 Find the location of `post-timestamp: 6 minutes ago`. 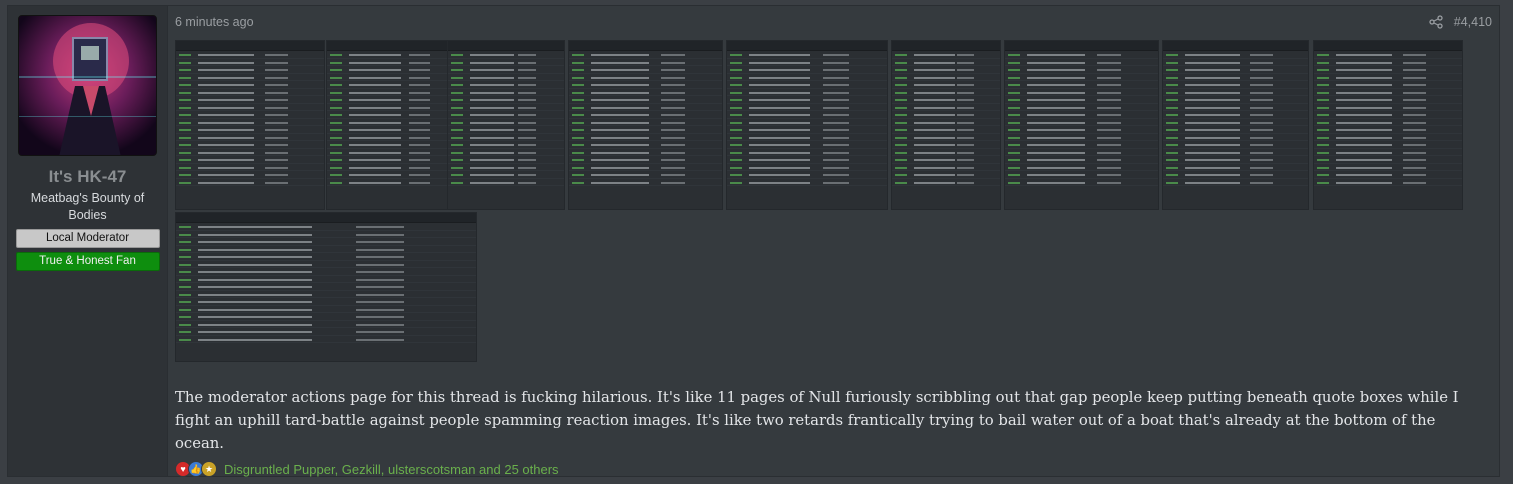

post-timestamp: 6 minutes ago is located at coordinates (214, 22).